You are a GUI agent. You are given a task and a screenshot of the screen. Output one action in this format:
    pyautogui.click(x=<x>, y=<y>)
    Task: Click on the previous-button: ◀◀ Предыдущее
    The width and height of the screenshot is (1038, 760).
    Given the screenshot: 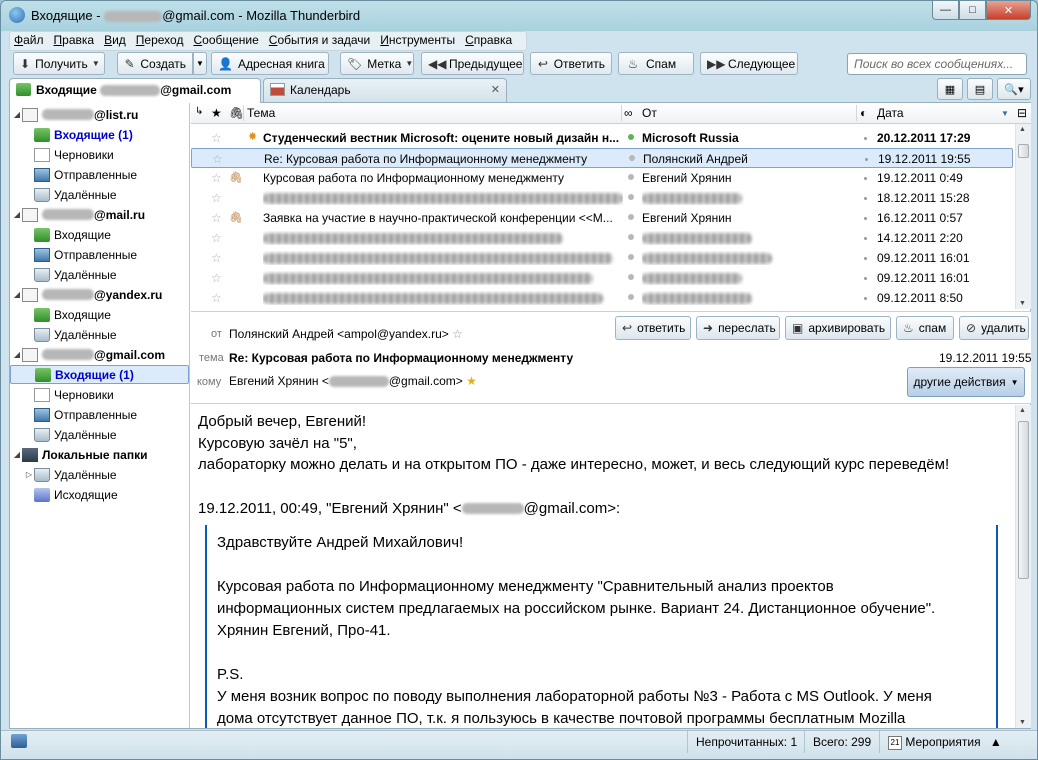 What is the action you would take?
    pyautogui.click(x=472, y=63)
    